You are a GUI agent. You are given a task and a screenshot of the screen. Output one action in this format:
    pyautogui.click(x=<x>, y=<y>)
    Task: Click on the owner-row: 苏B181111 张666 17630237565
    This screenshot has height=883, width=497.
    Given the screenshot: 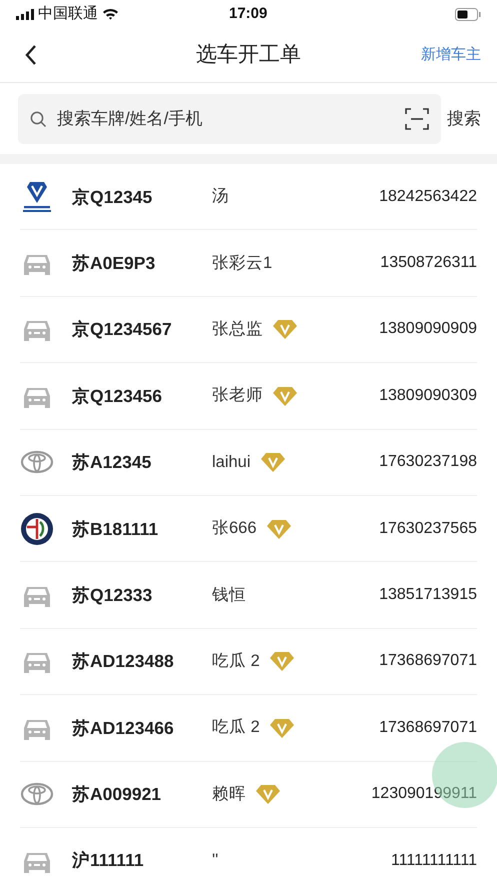 What is the action you would take?
    pyautogui.click(x=248, y=529)
    